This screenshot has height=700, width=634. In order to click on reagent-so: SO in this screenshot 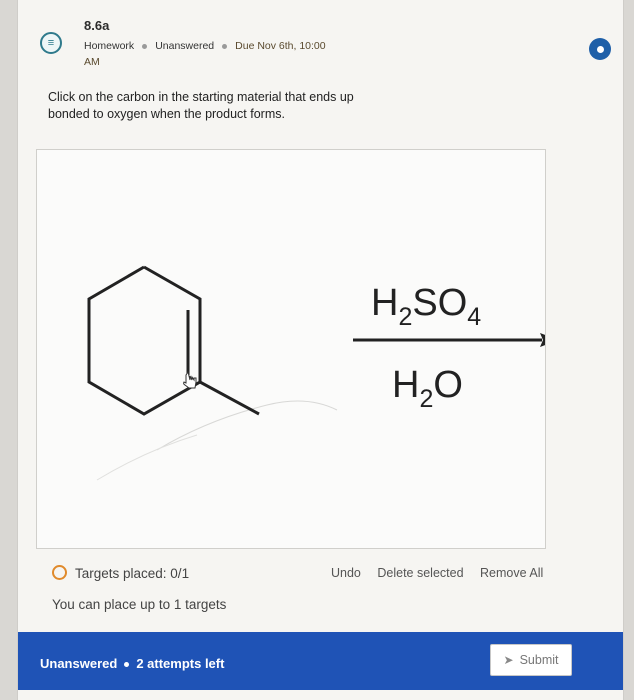, I will do `click(439, 303)`.